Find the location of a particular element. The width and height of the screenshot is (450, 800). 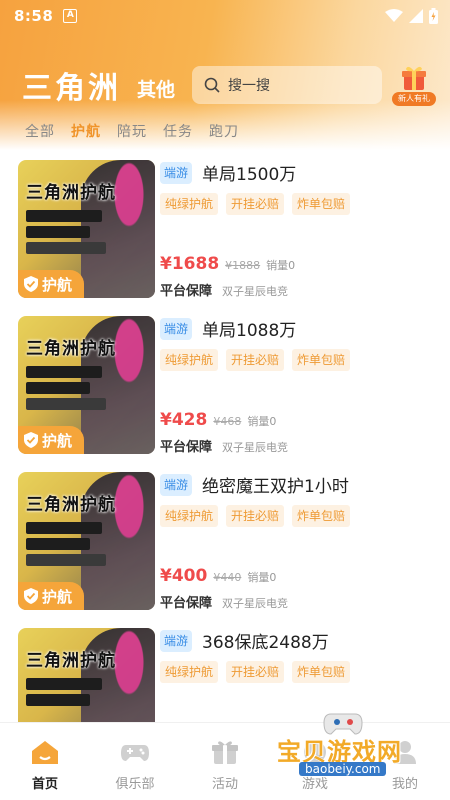

price: ¥428 is located at coordinates (184, 420).